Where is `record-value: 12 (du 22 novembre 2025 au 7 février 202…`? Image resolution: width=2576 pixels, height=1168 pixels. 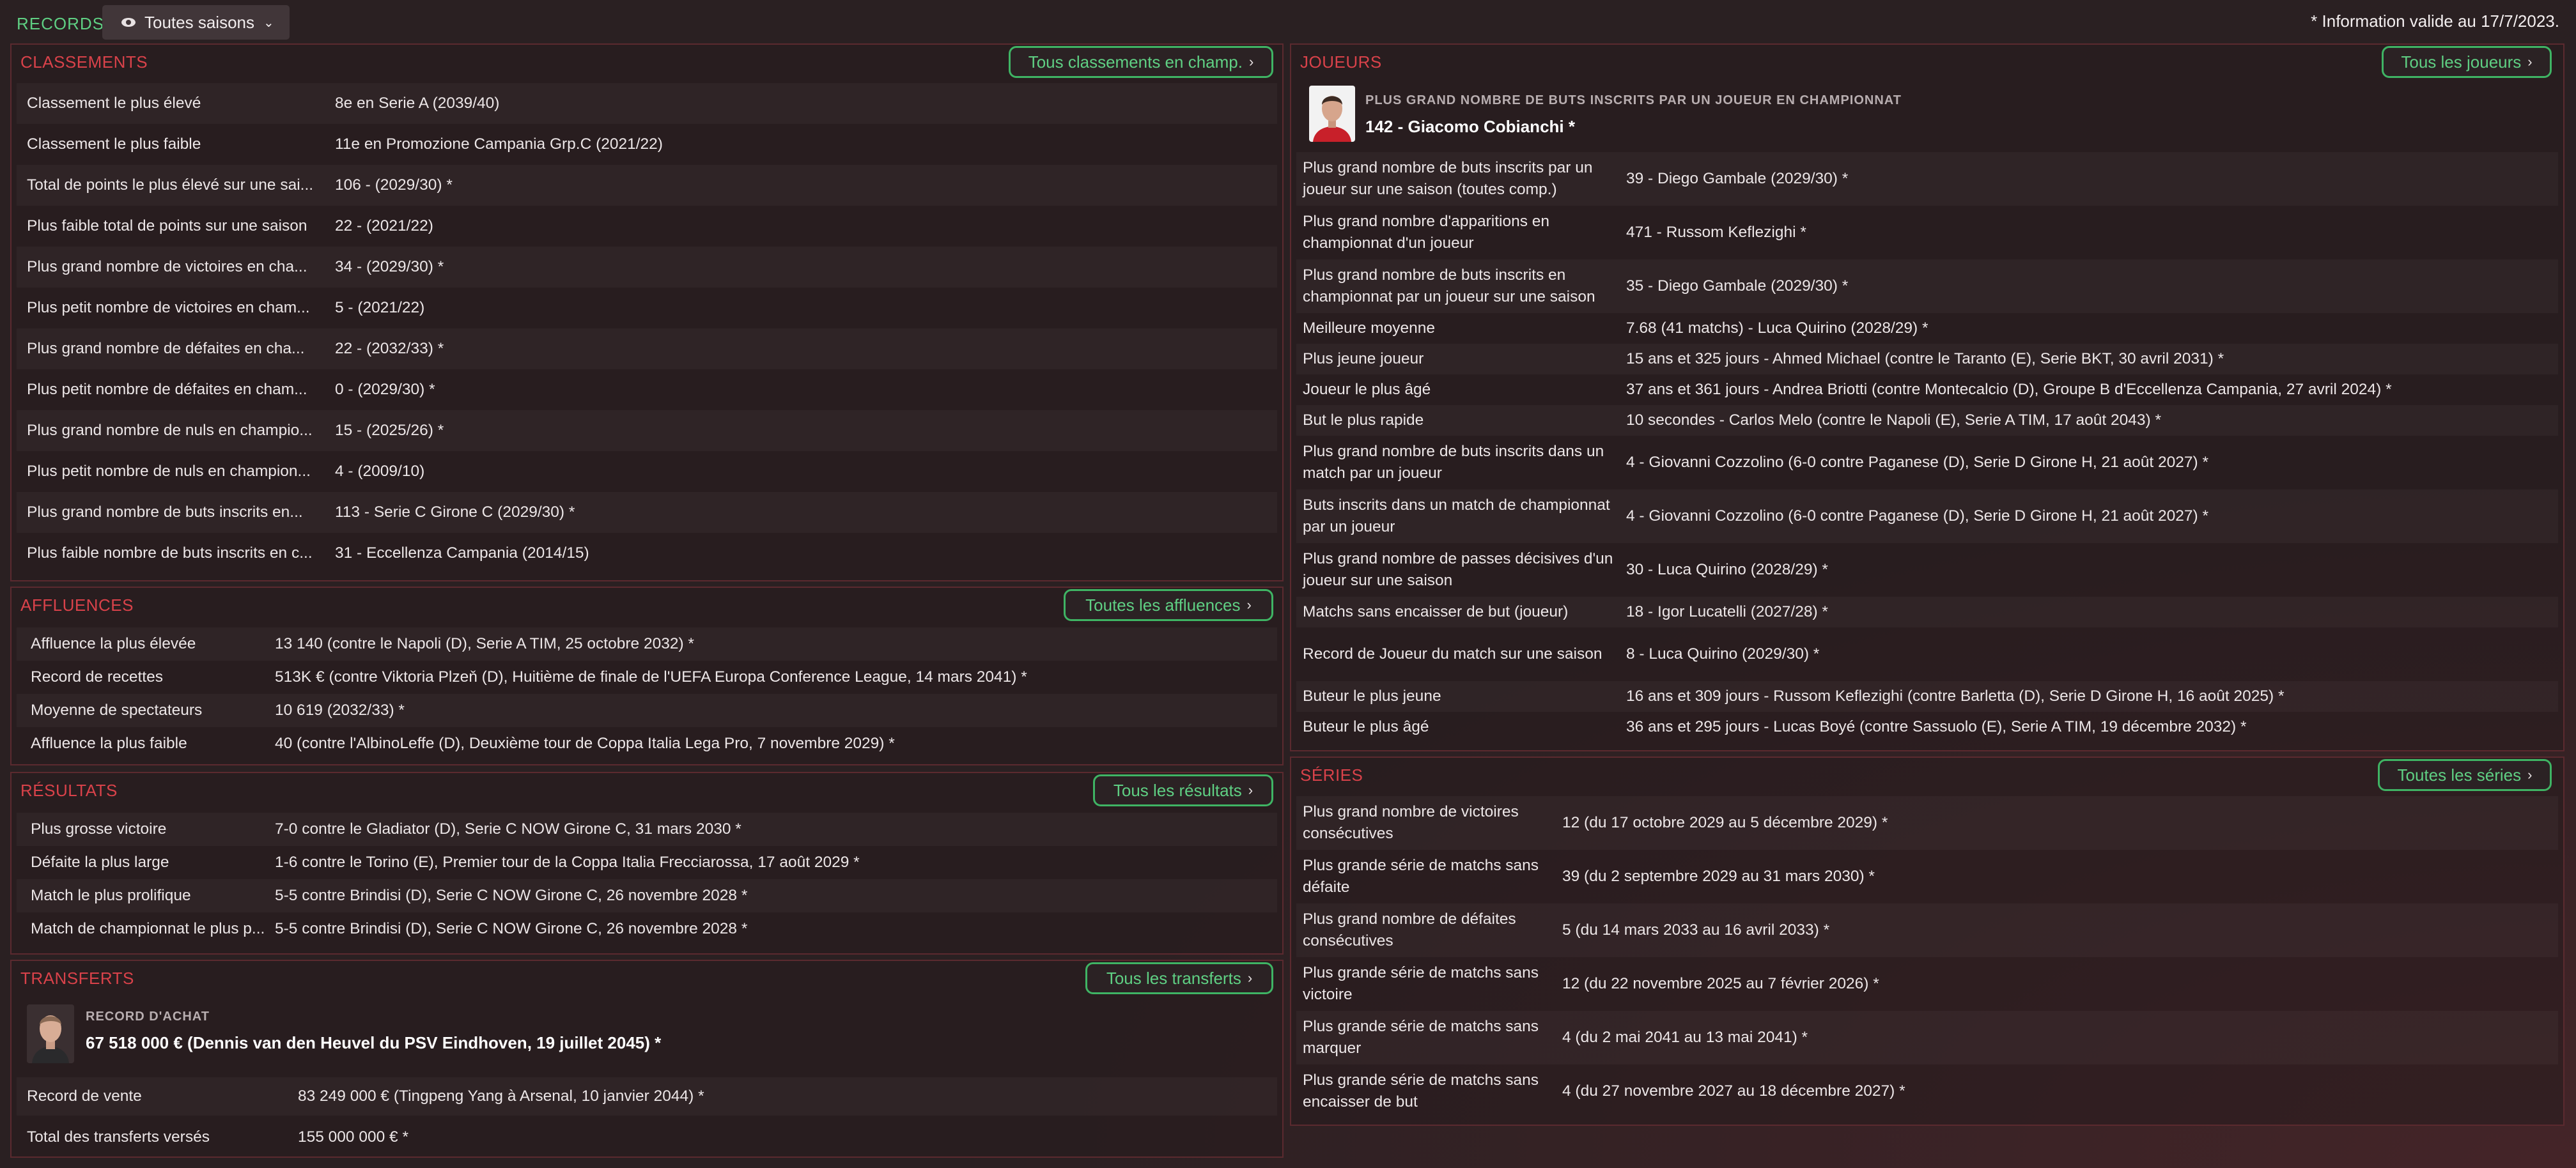 record-value: 12 (du 22 novembre 2025 au 7 février 202… is located at coordinates (1720, 984).